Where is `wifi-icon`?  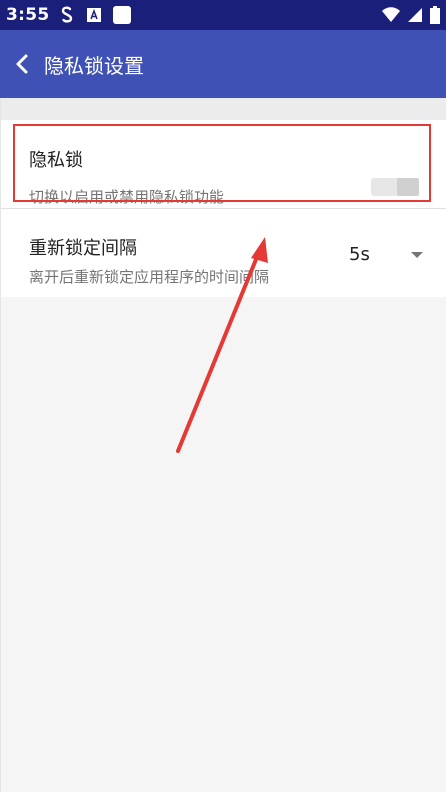
wifi-icon is located at coordinates (391, 15).